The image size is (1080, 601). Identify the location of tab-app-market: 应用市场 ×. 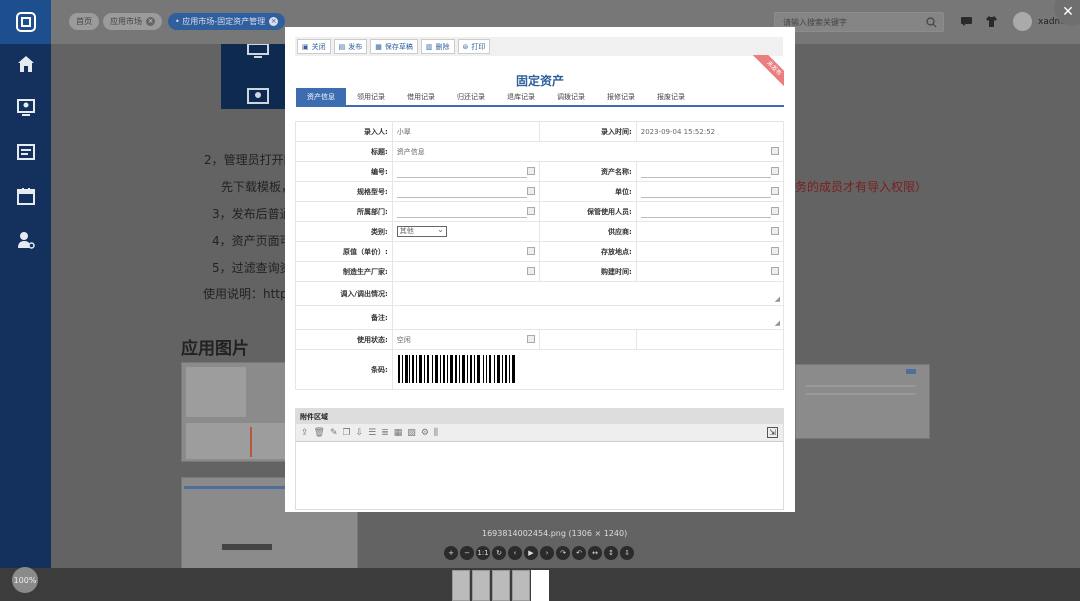
(132, 21).